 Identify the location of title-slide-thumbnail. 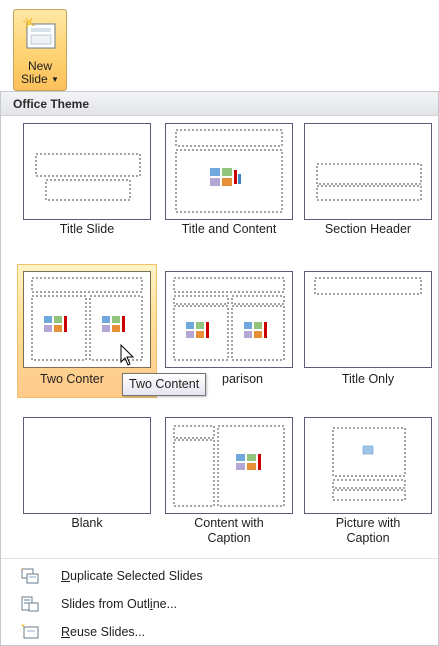
(88, 177).